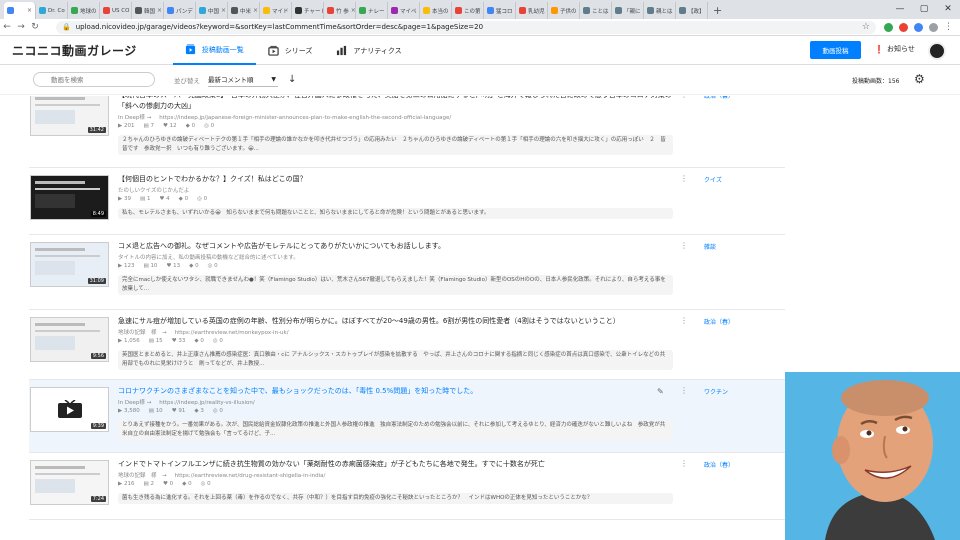 Image resolution: width=960 pixels, height=540 pixels. Describe the element at coordinates (20, 10) in the screenshot. I see `browser-tab: ×` at that location.